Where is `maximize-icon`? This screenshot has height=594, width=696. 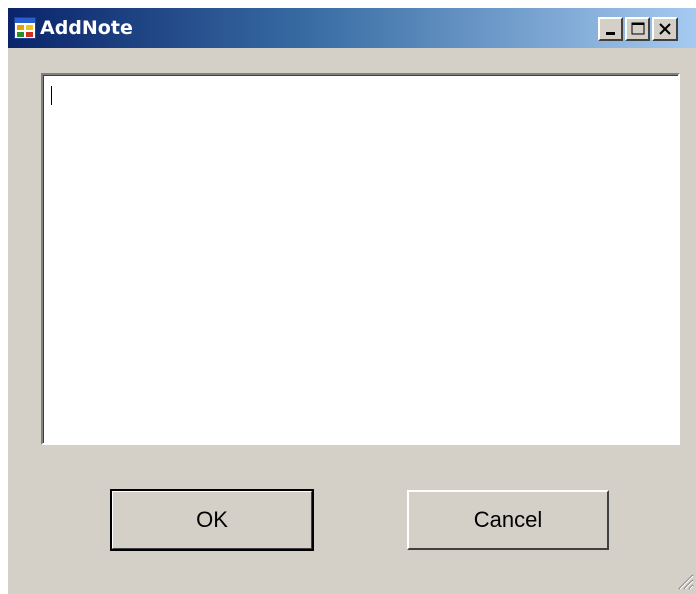
maximize-icon is located at coordinates (638, 28).